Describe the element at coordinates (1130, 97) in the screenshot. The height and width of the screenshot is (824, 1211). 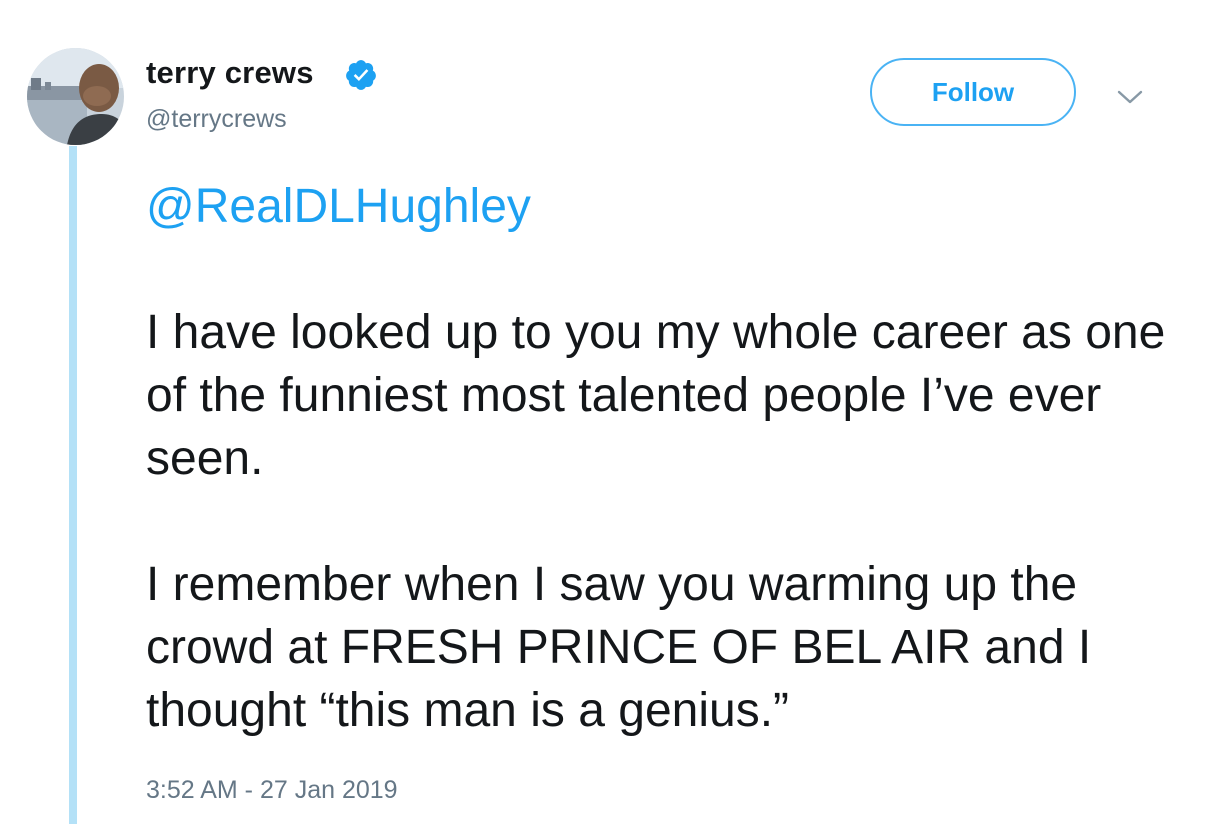
I see `chevron-down-icon` at that location.